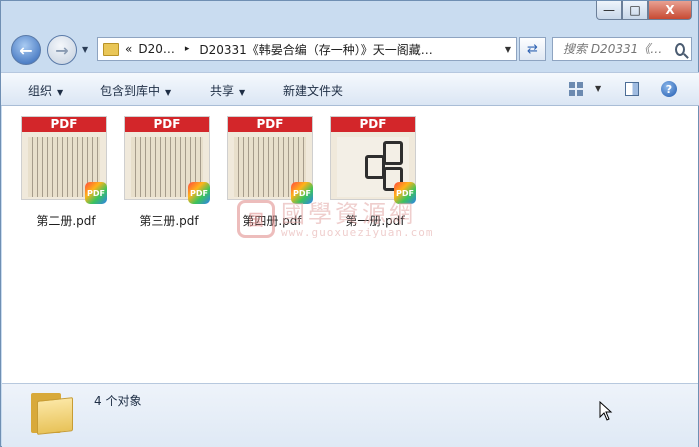 The width and height of the screenshot is (699, 447). Describe the element at coordinates (313, 90) in the screenshot. I see `new-folder-button: 新建文件夹` at that location.